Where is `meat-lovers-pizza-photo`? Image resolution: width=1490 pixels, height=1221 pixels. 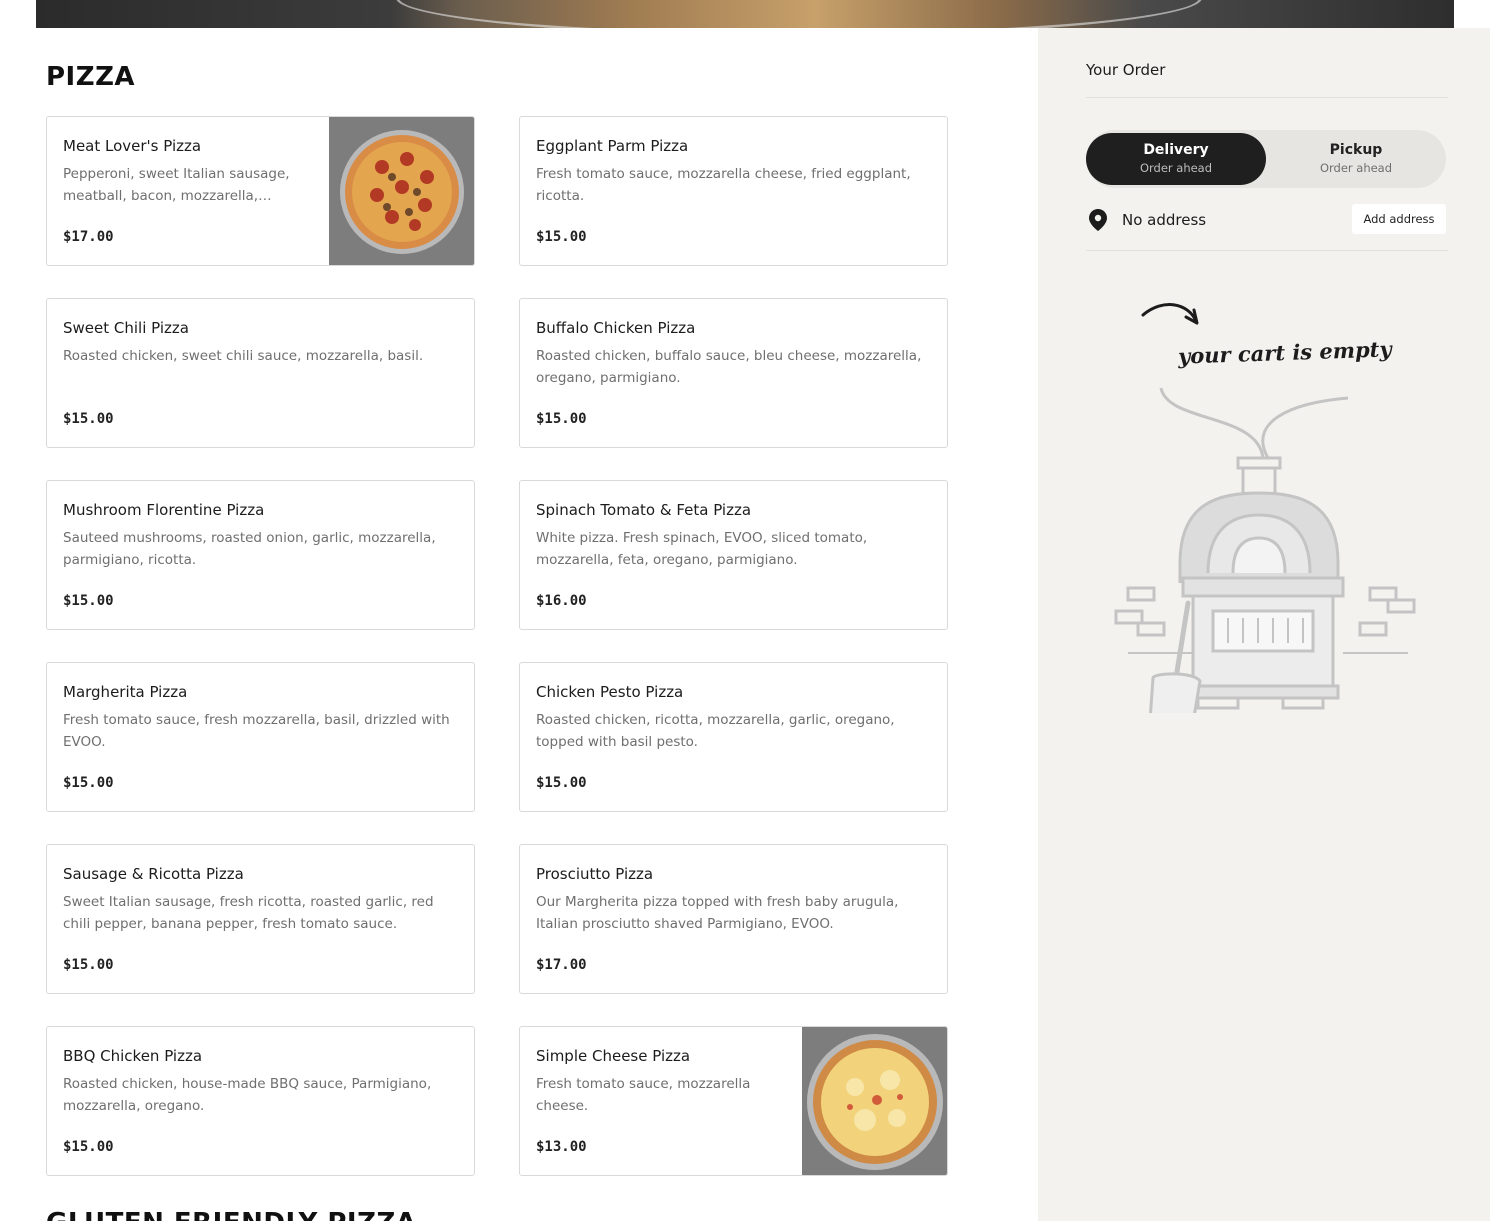
meat-lovers-pizza-photo is located at coordinates (401, 191).